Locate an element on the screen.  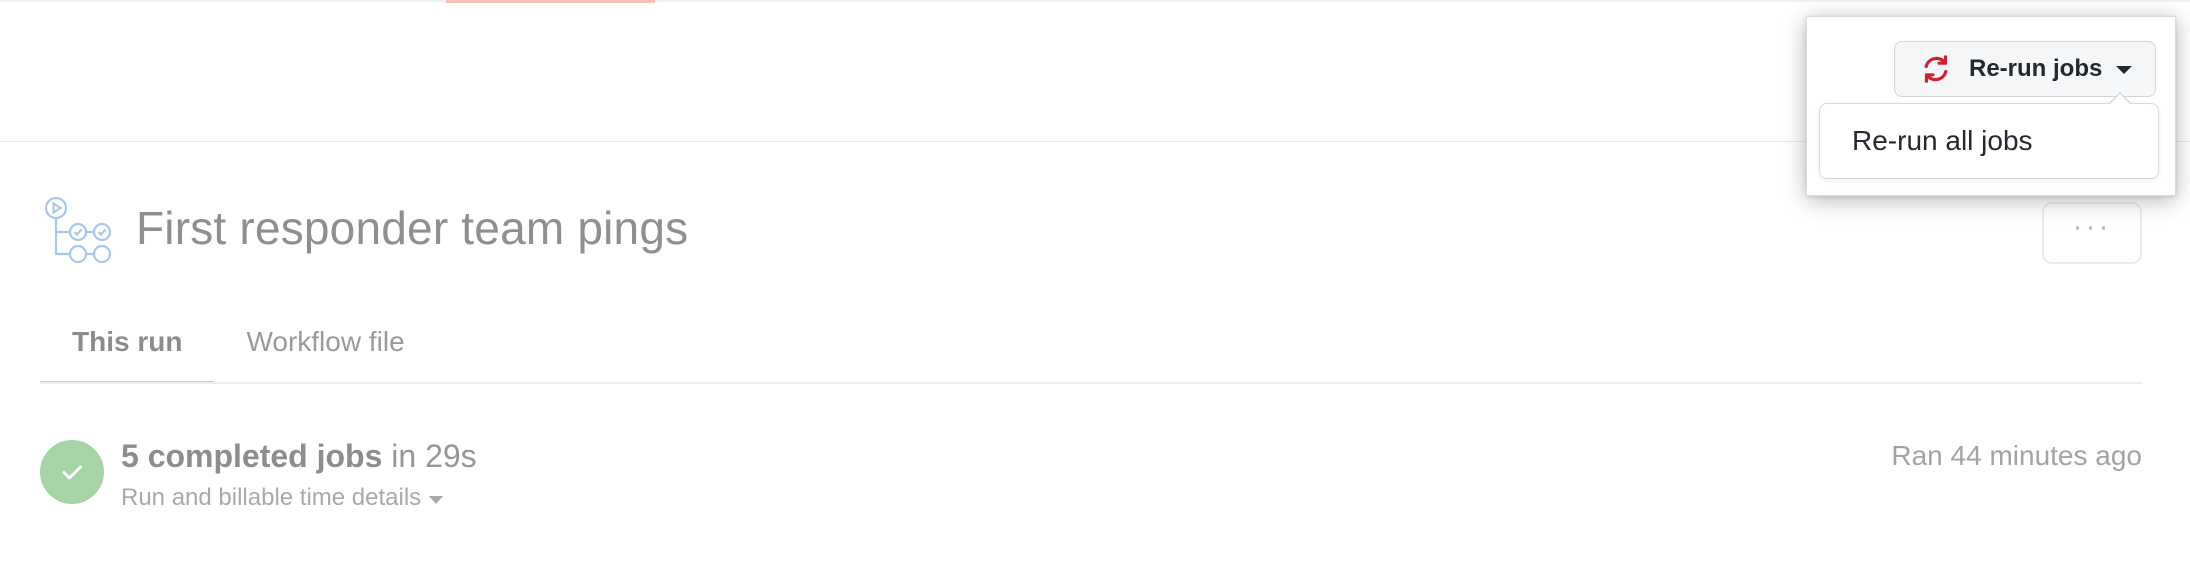
tabs-divider is located at coordinates (1091, 383).